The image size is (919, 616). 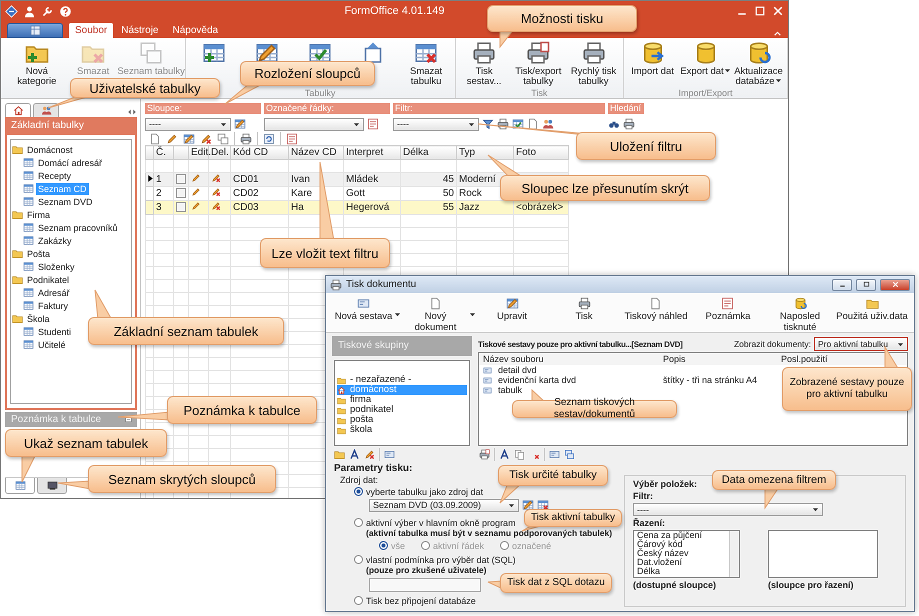 I want to click on group-label: Import/Export, so click(x=705, y=93).